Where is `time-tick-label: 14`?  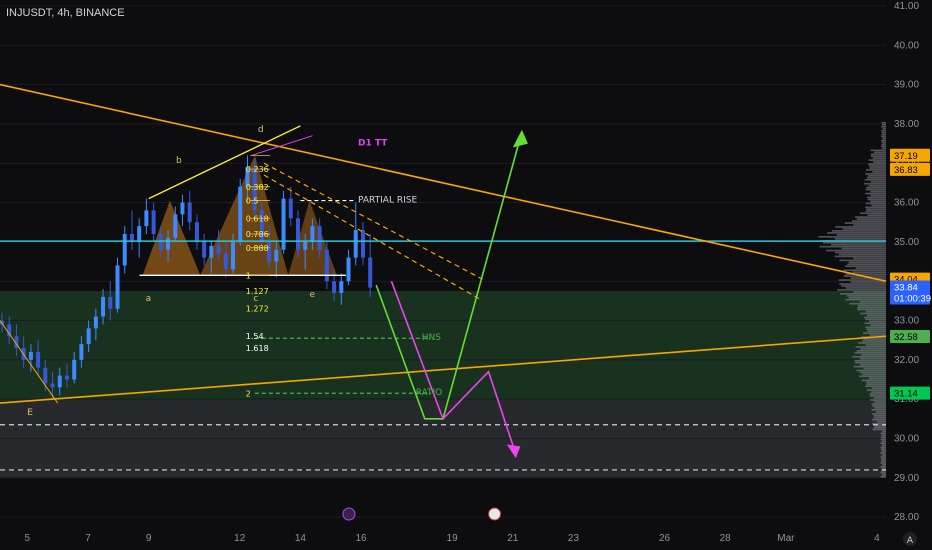 time-tick-label: 14 is located at coordinates (301, 538).